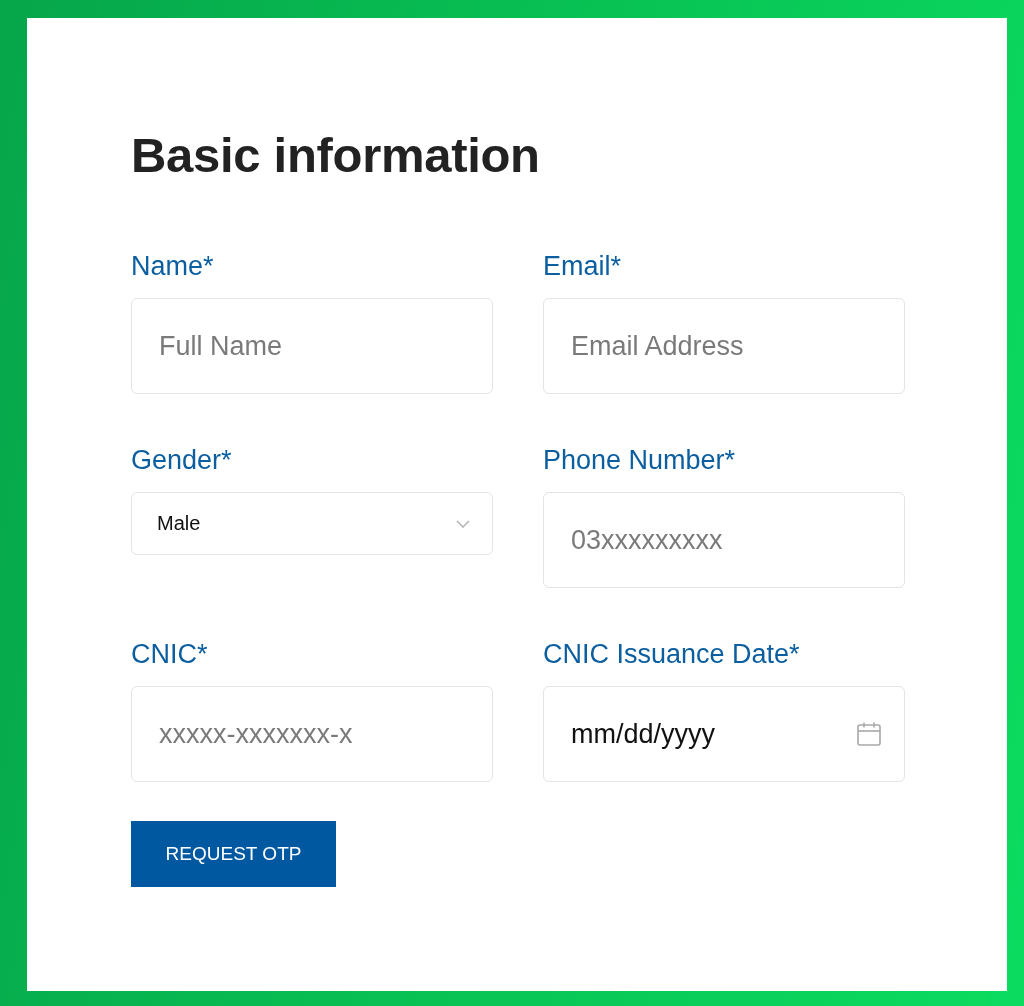  Describe the element at coordinates (724, 540) in the screenshot. I see `input-field: 03xxxxxxxxx` at that location.